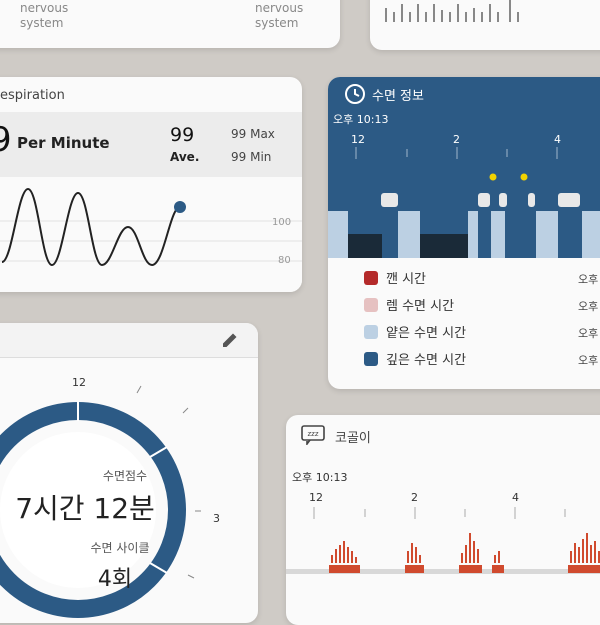  Describe the element at coordinates (251, 157) in the screenshot. I see `respiration-min: 99 Min` at that location.